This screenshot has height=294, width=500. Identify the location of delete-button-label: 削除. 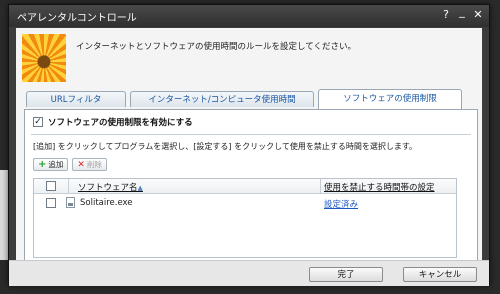
(94, 164).